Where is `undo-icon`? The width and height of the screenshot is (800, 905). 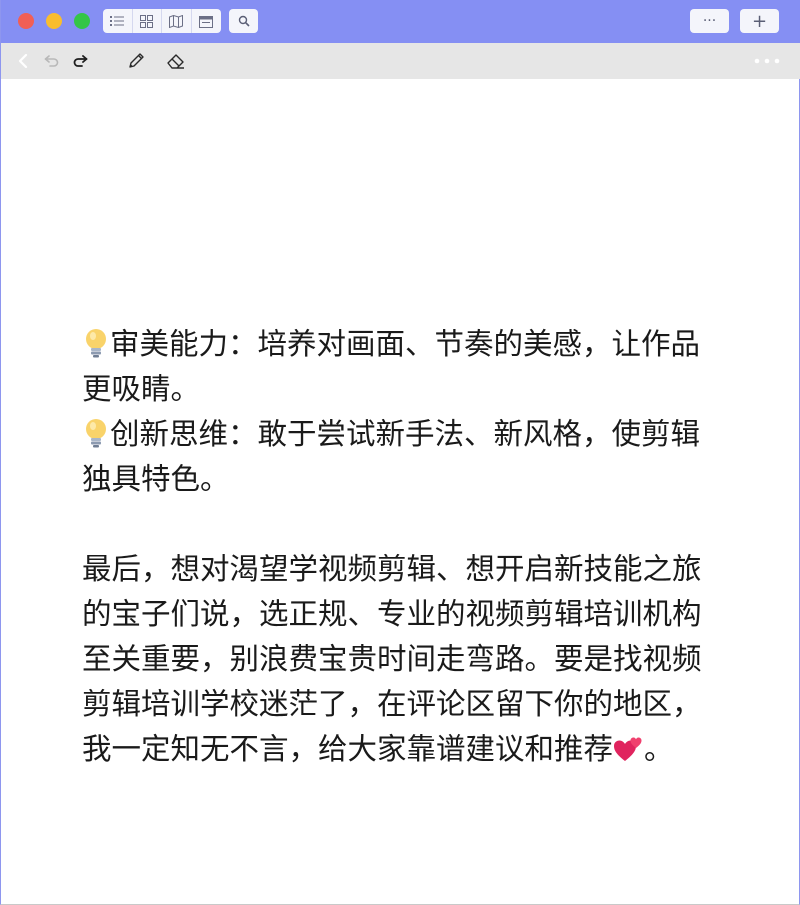 undo-icon is located at coordinates (51, 61).